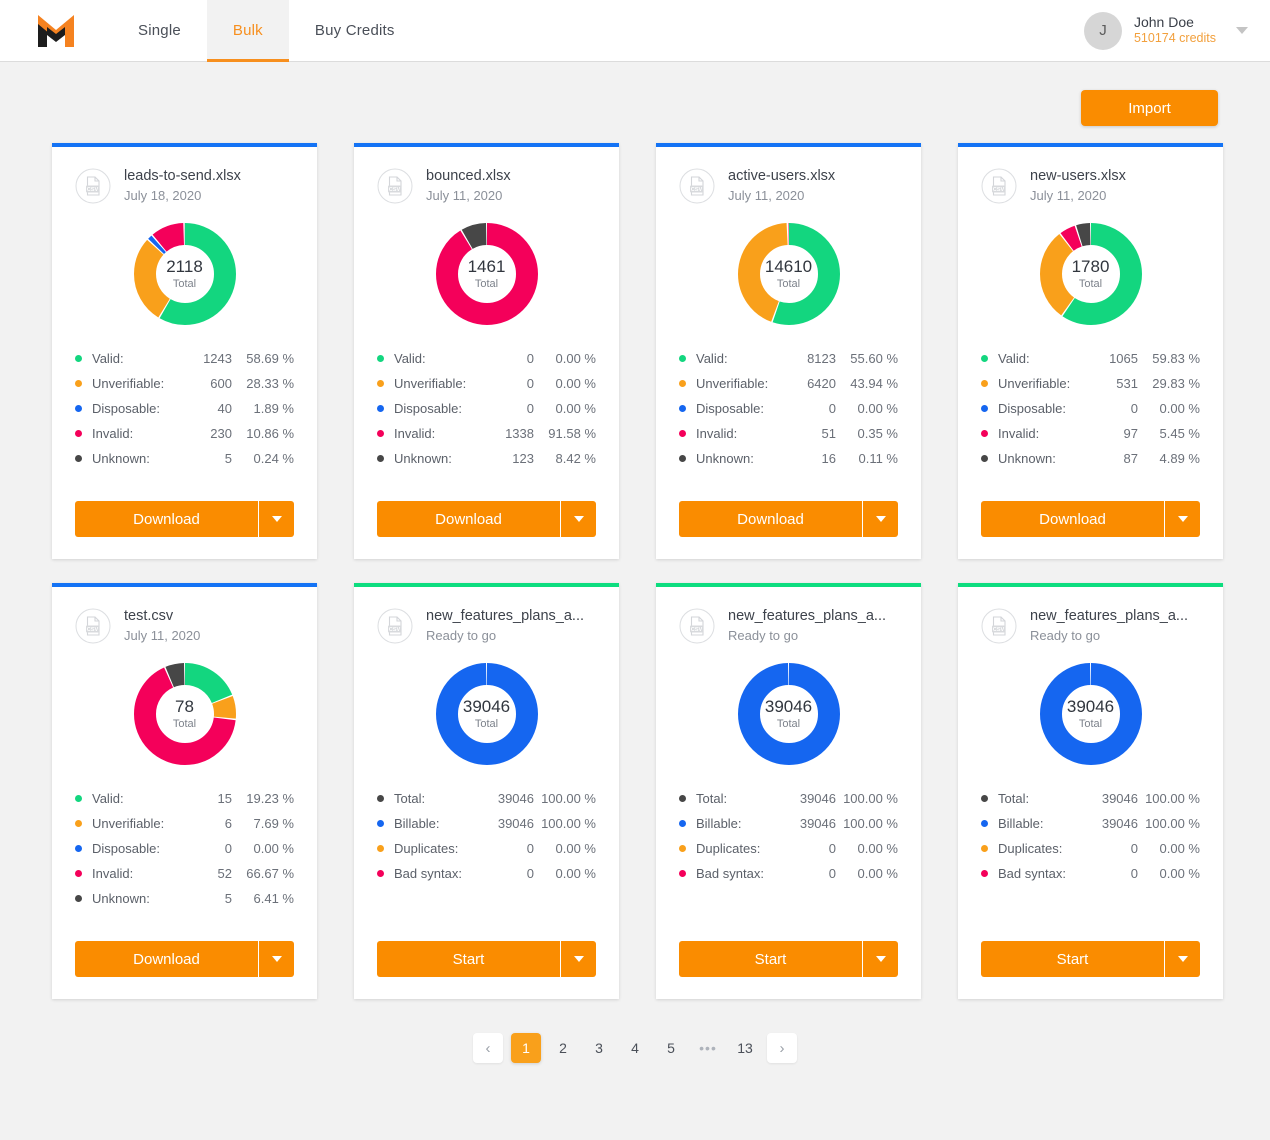  I want to click on stat-percent: 0.00 %, so click(575, 409).